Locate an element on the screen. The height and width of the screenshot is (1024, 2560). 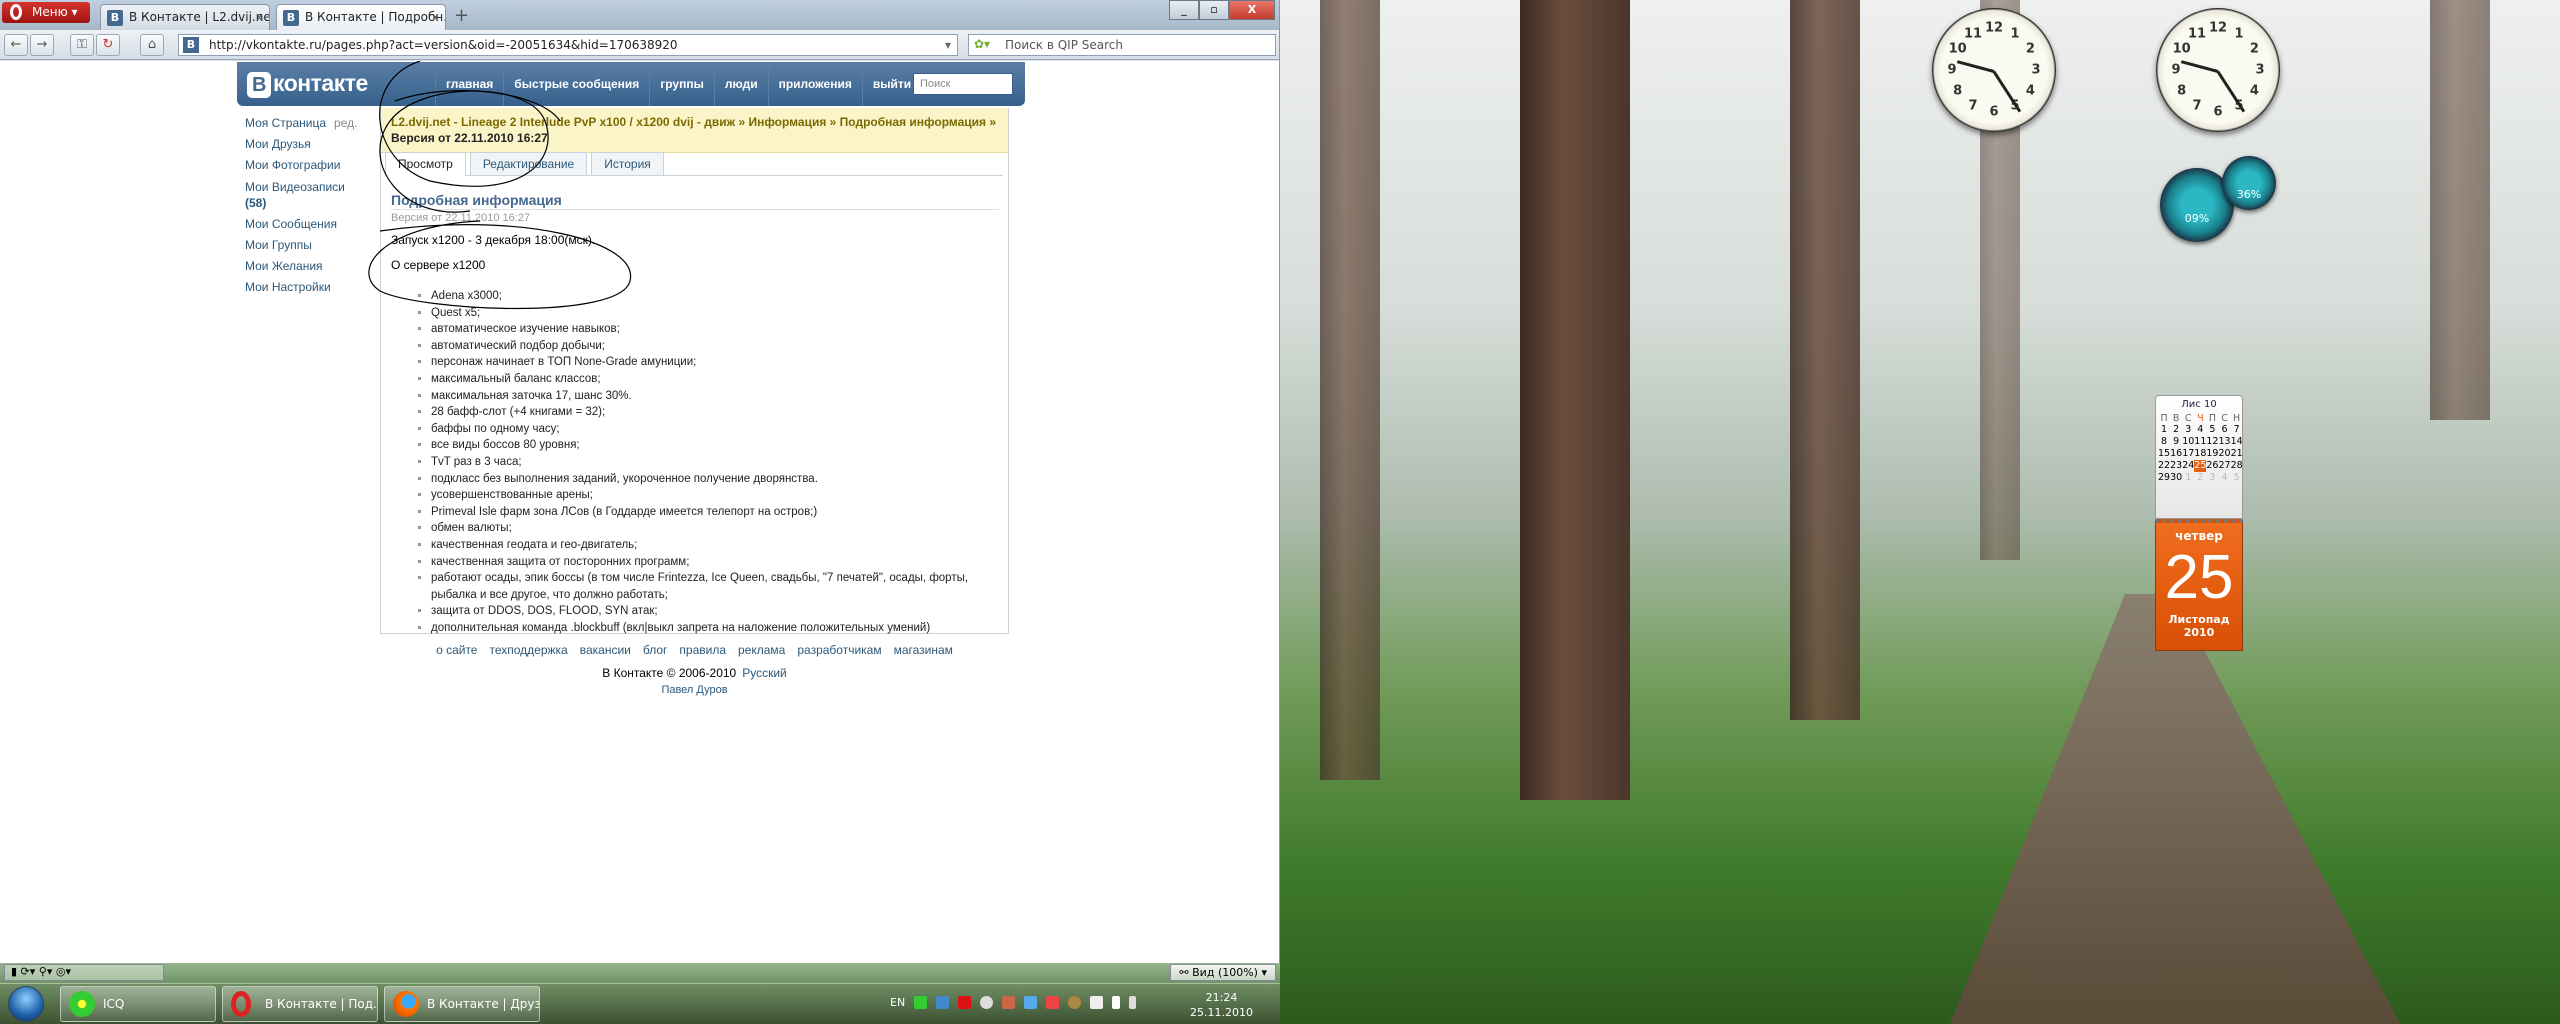
zoom-button: ⚯ Вид (100%) ▾ is located at coordinates (1223, 972).